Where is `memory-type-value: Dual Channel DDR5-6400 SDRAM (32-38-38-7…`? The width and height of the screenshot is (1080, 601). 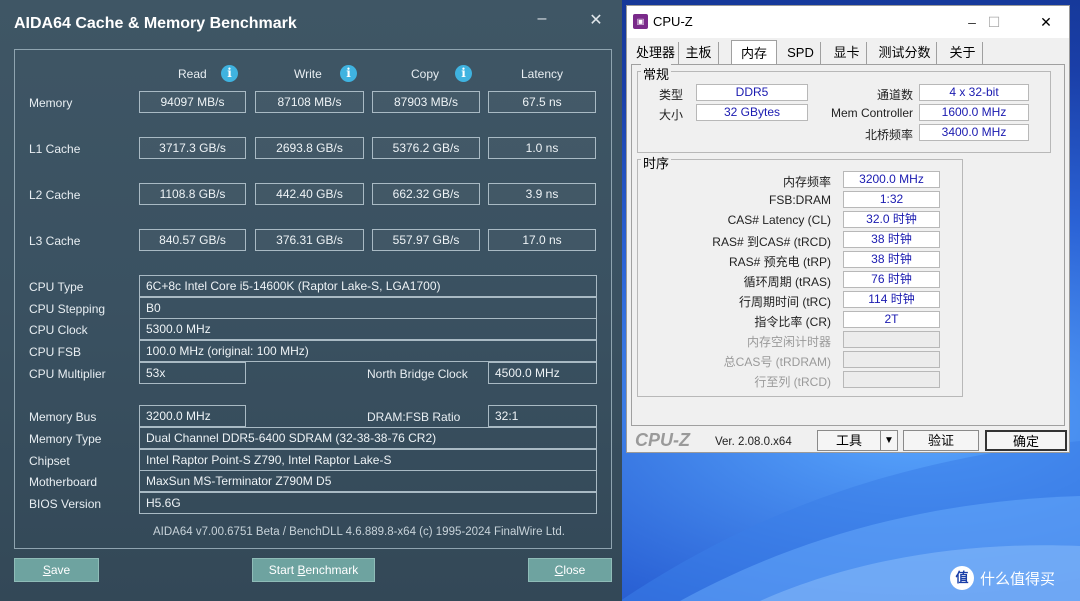 memory-type-value: Dual Channel DDR5-6400 SDRAM (32-38-38-7… is located at coordinates (368, 438).